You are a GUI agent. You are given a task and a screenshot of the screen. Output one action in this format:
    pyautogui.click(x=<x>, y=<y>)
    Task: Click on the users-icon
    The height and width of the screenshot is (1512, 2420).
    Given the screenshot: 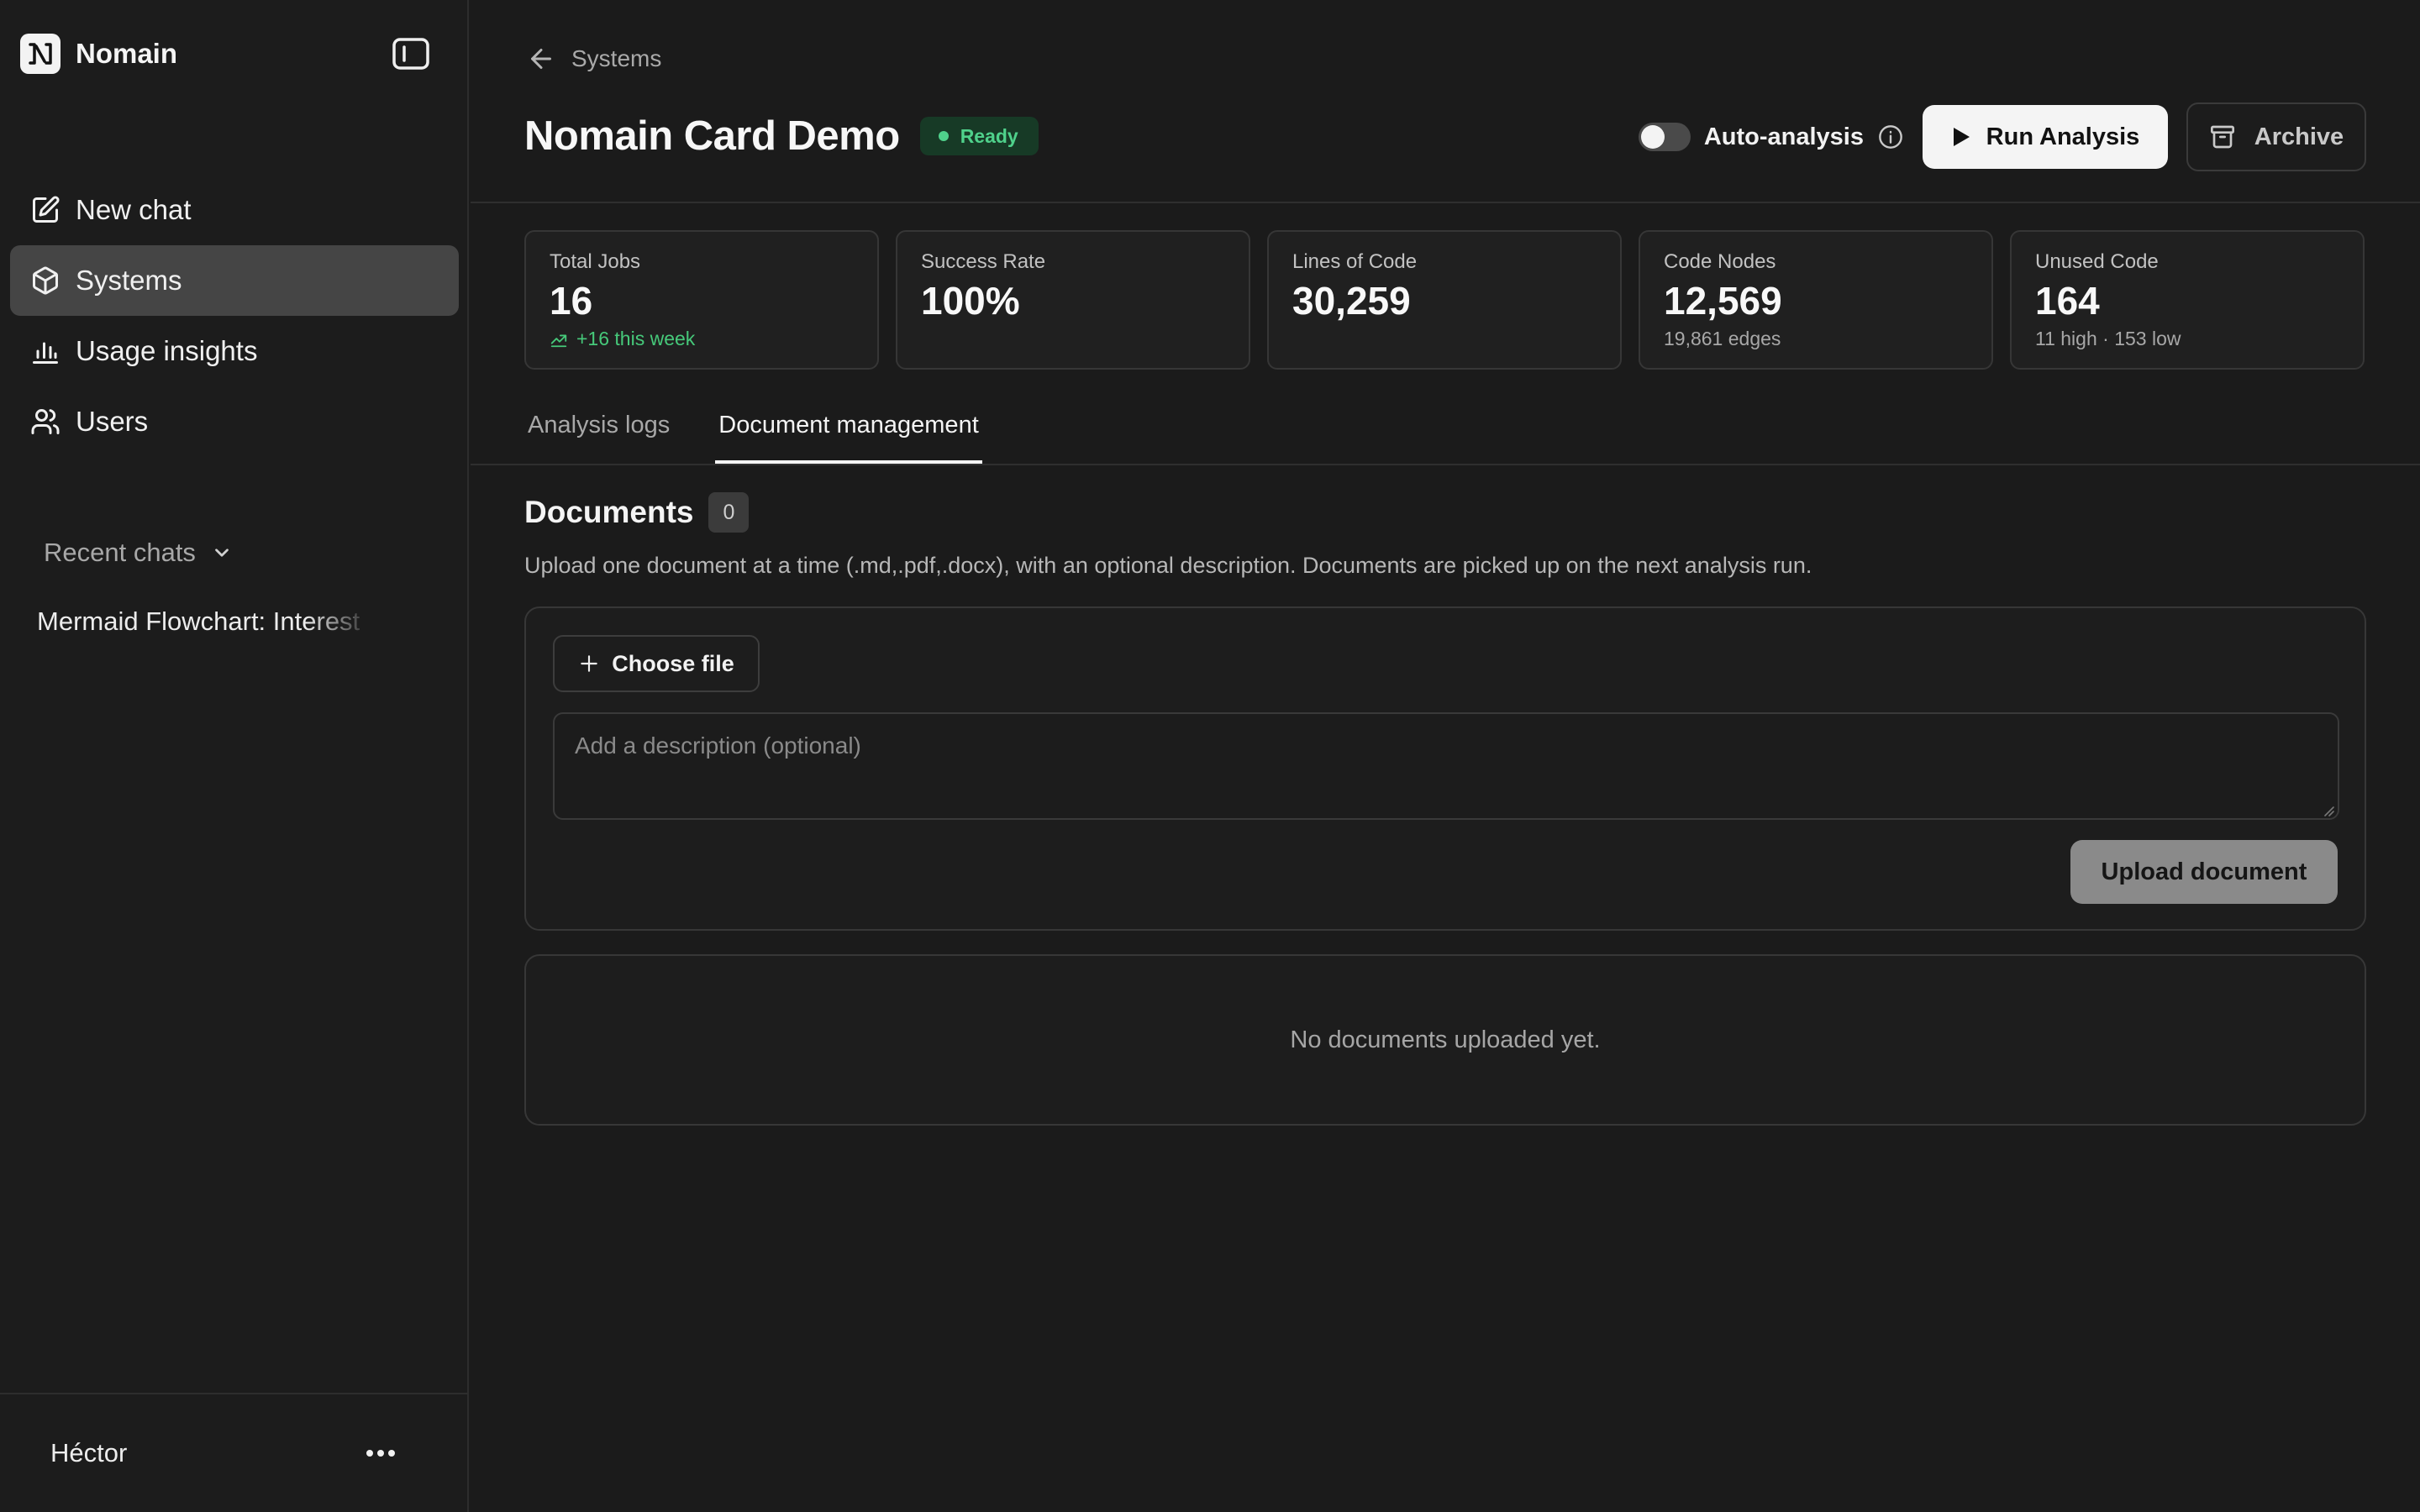 What is the action you would take?
    pyautogui.click(x=45, y=421)
    